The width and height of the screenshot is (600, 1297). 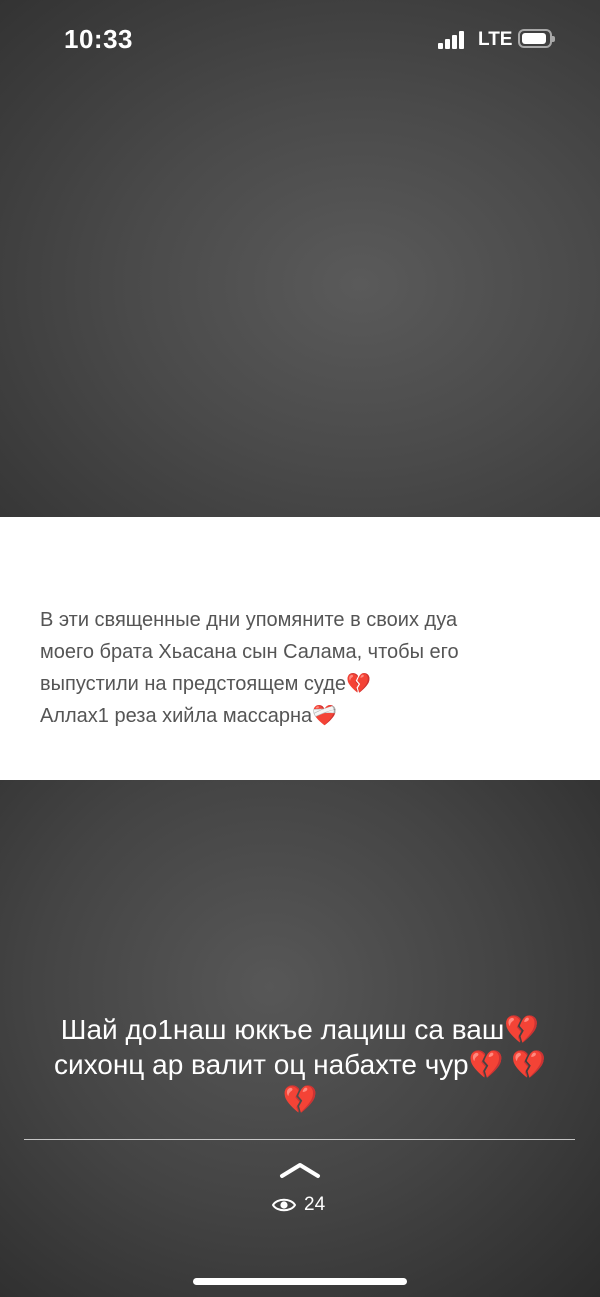 I want to click on caption-line: 💔, so click(x=300, y=1099).